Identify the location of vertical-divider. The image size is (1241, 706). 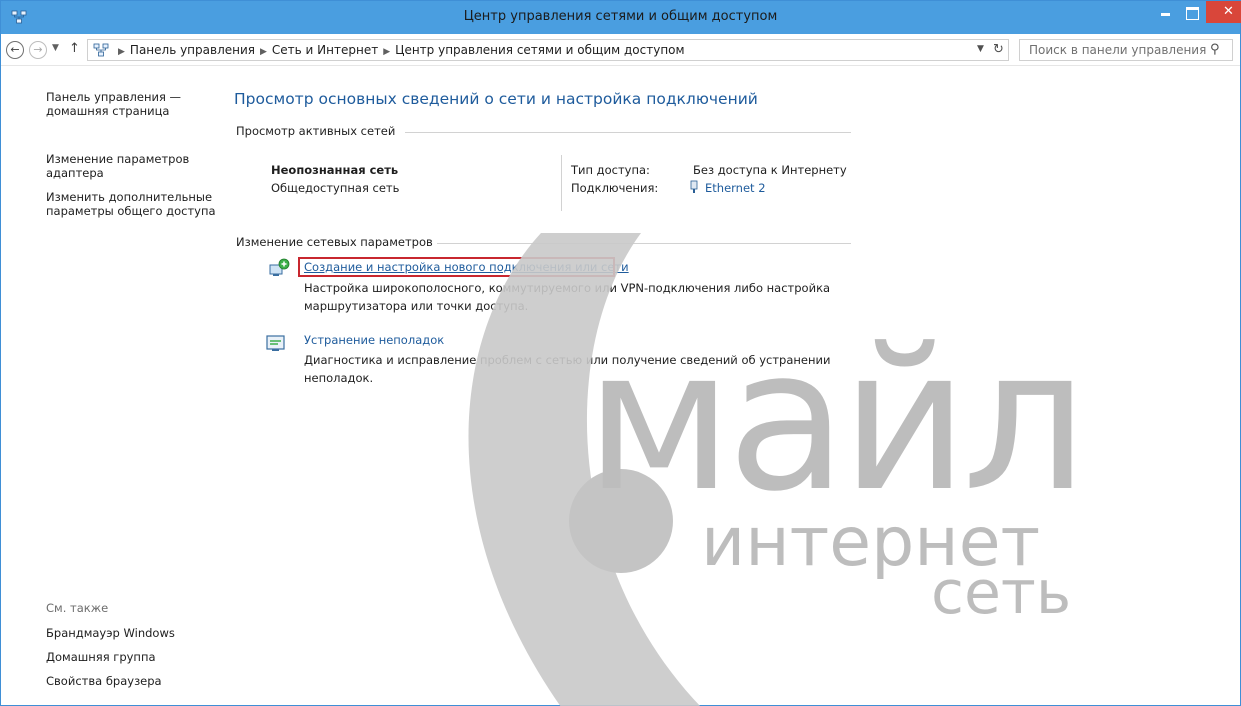
(561, 183).